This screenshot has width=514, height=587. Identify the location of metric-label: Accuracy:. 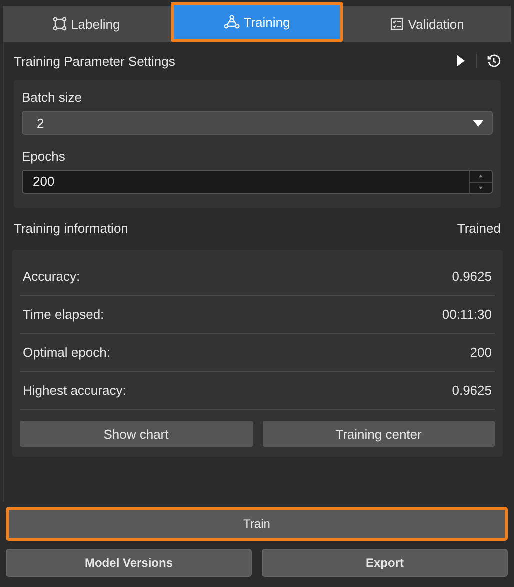
(51, 276).